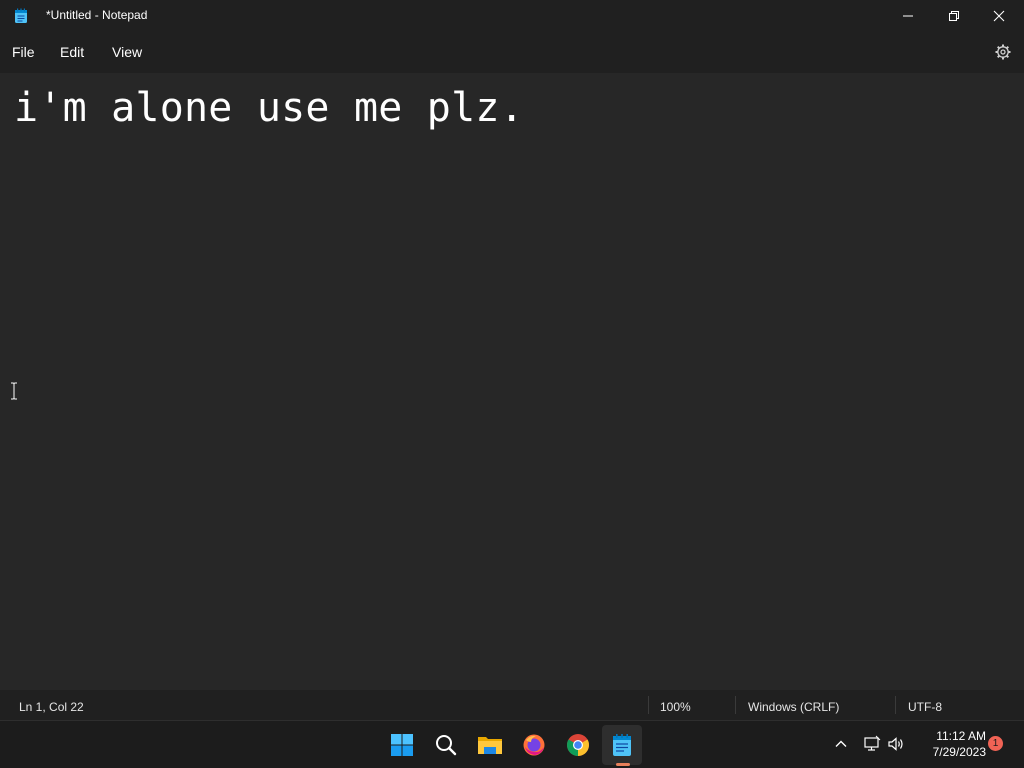 This screenshot has width=1024, height=768. Describe the element at coordinates (925, 707) in the screenshot. I see `encoding: UTF-8` at that location.